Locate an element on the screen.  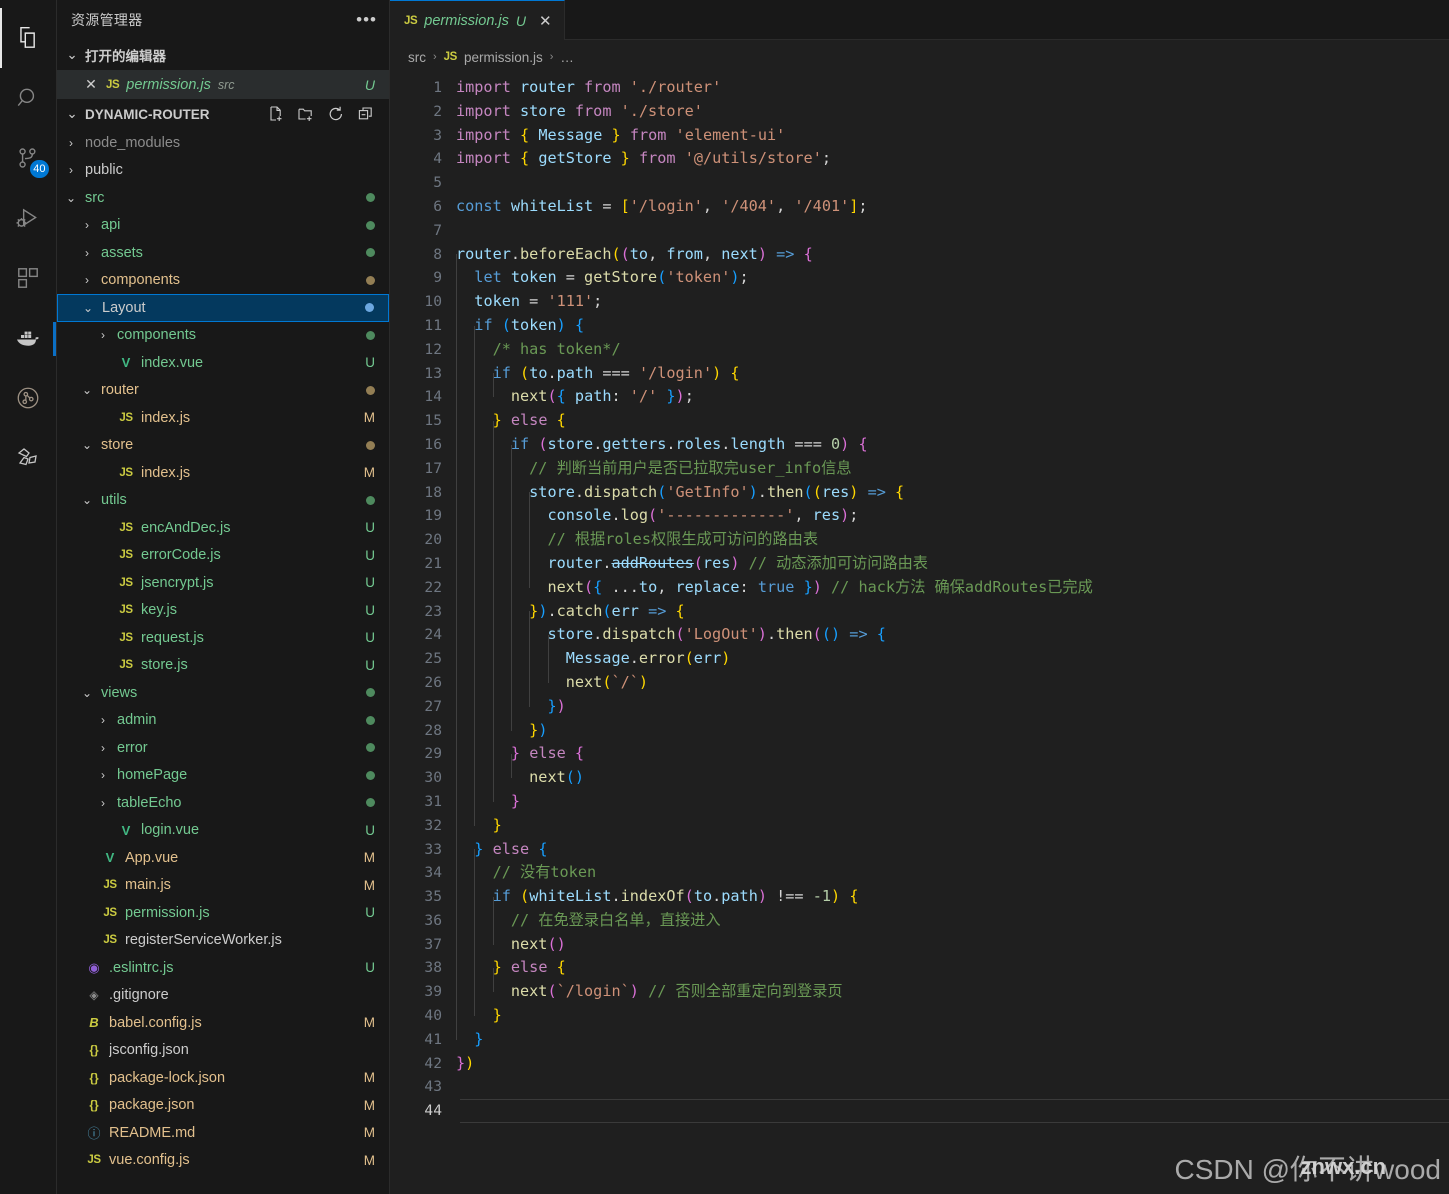
code-token: err is located at coordinates (707, 658).